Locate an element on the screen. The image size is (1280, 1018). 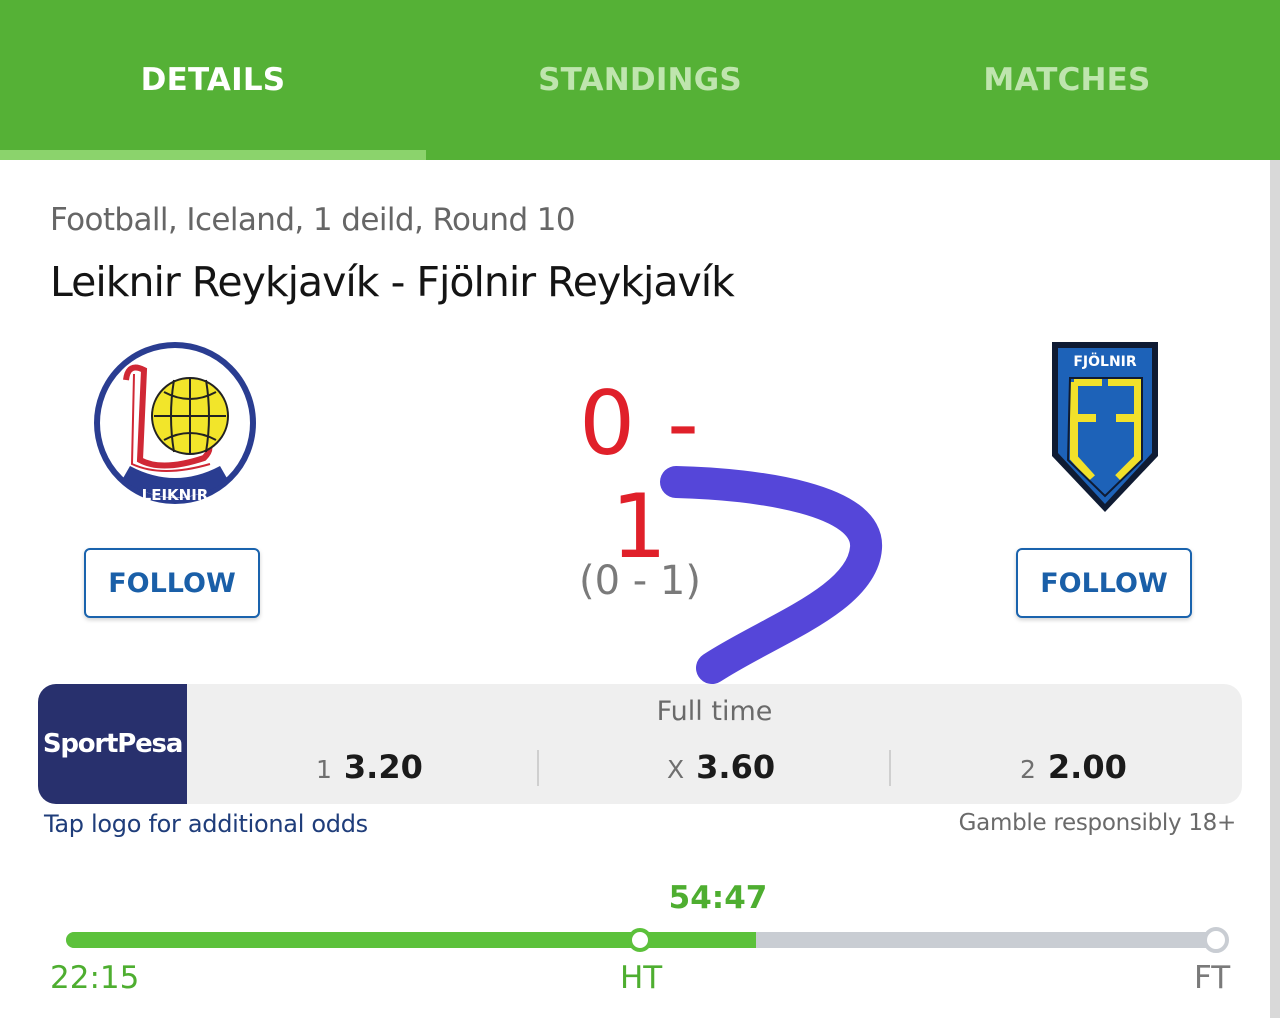
follow-away-button: FOLLOW is located at coordinates (1104, 583).